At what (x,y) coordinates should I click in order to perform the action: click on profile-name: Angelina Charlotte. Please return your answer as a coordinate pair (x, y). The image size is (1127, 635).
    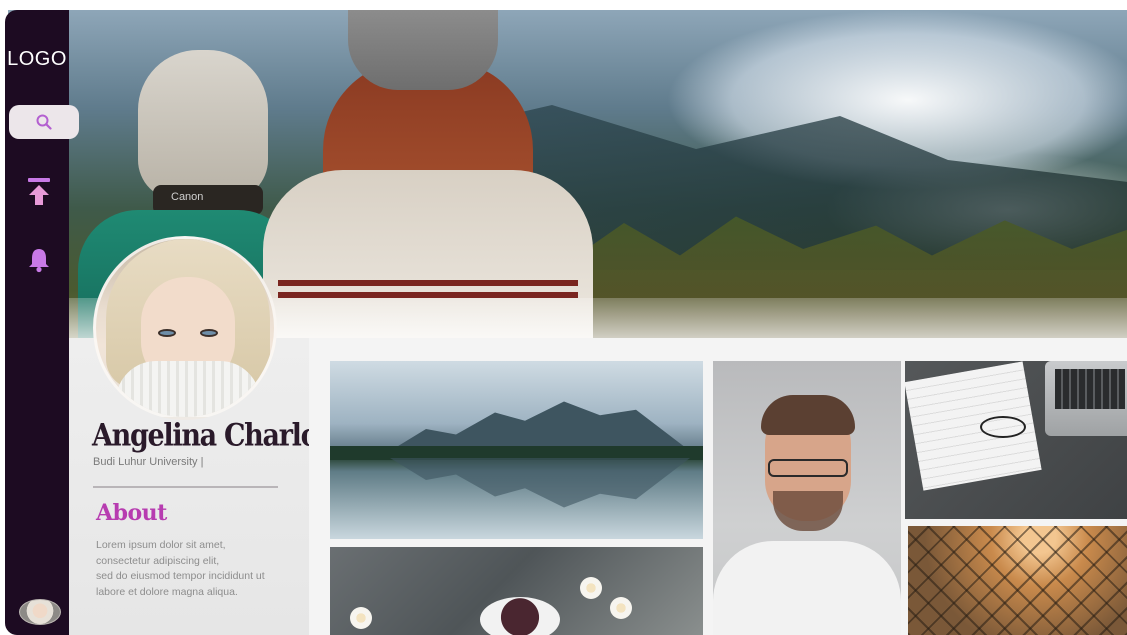
    Looking at the image, I should click on (224, 436).